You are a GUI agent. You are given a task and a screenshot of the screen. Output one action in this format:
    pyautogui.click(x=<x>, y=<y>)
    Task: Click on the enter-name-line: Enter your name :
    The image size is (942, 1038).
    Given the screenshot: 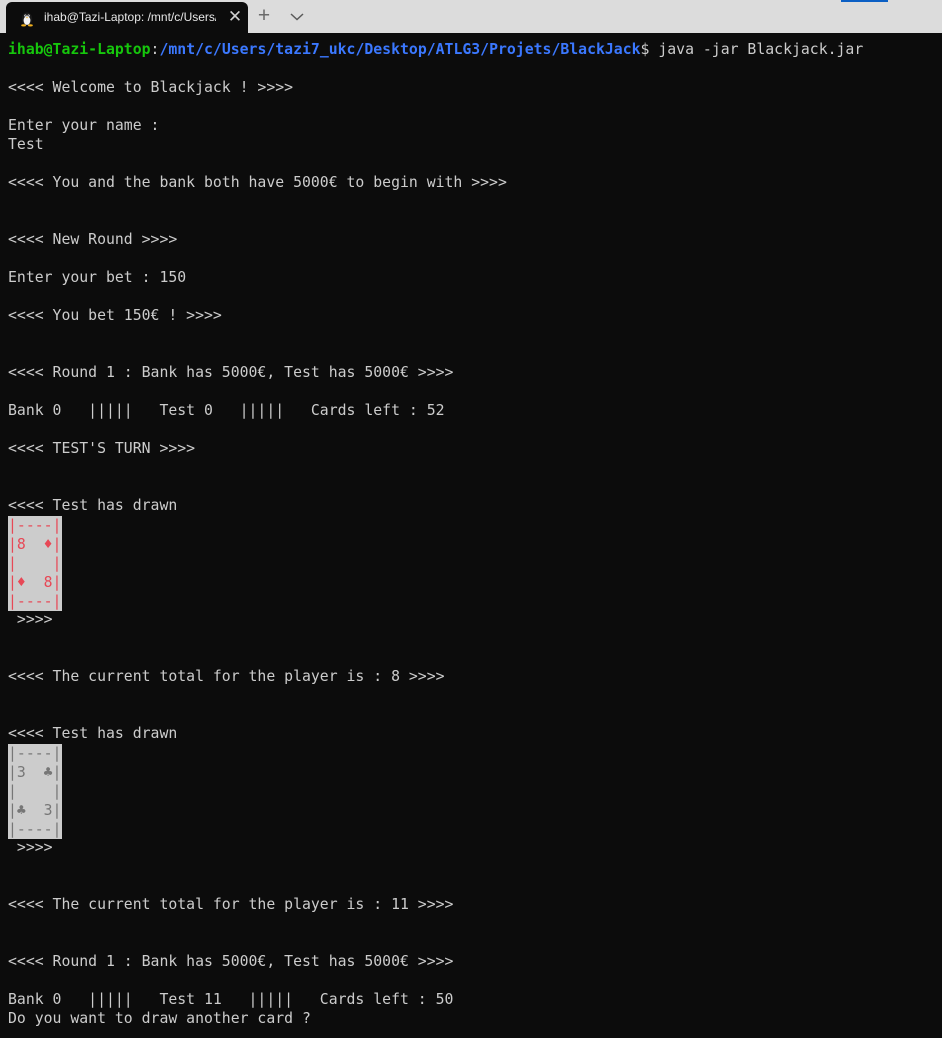 What is the action you would take?
    pyautogui.click(x=84, y=125)
    